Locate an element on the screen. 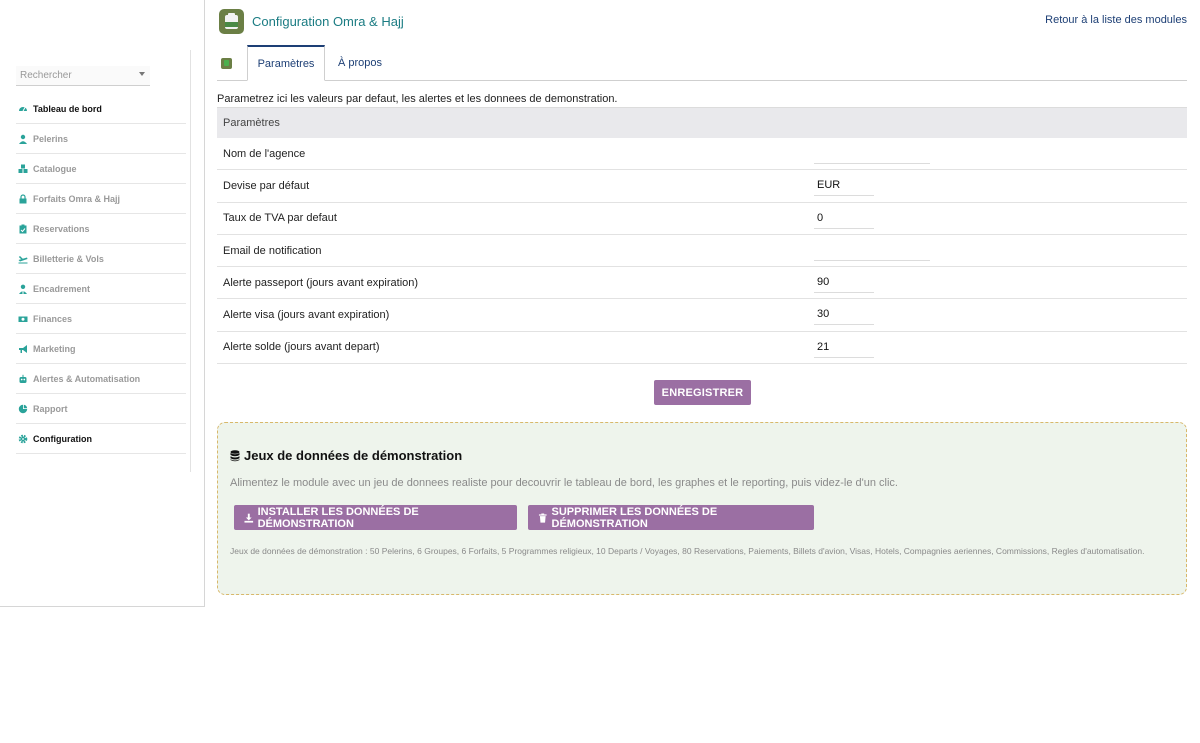 The width and height of the screenshot is (1200, 743). table-row: Email de notification is located at coordinates (702, 251).